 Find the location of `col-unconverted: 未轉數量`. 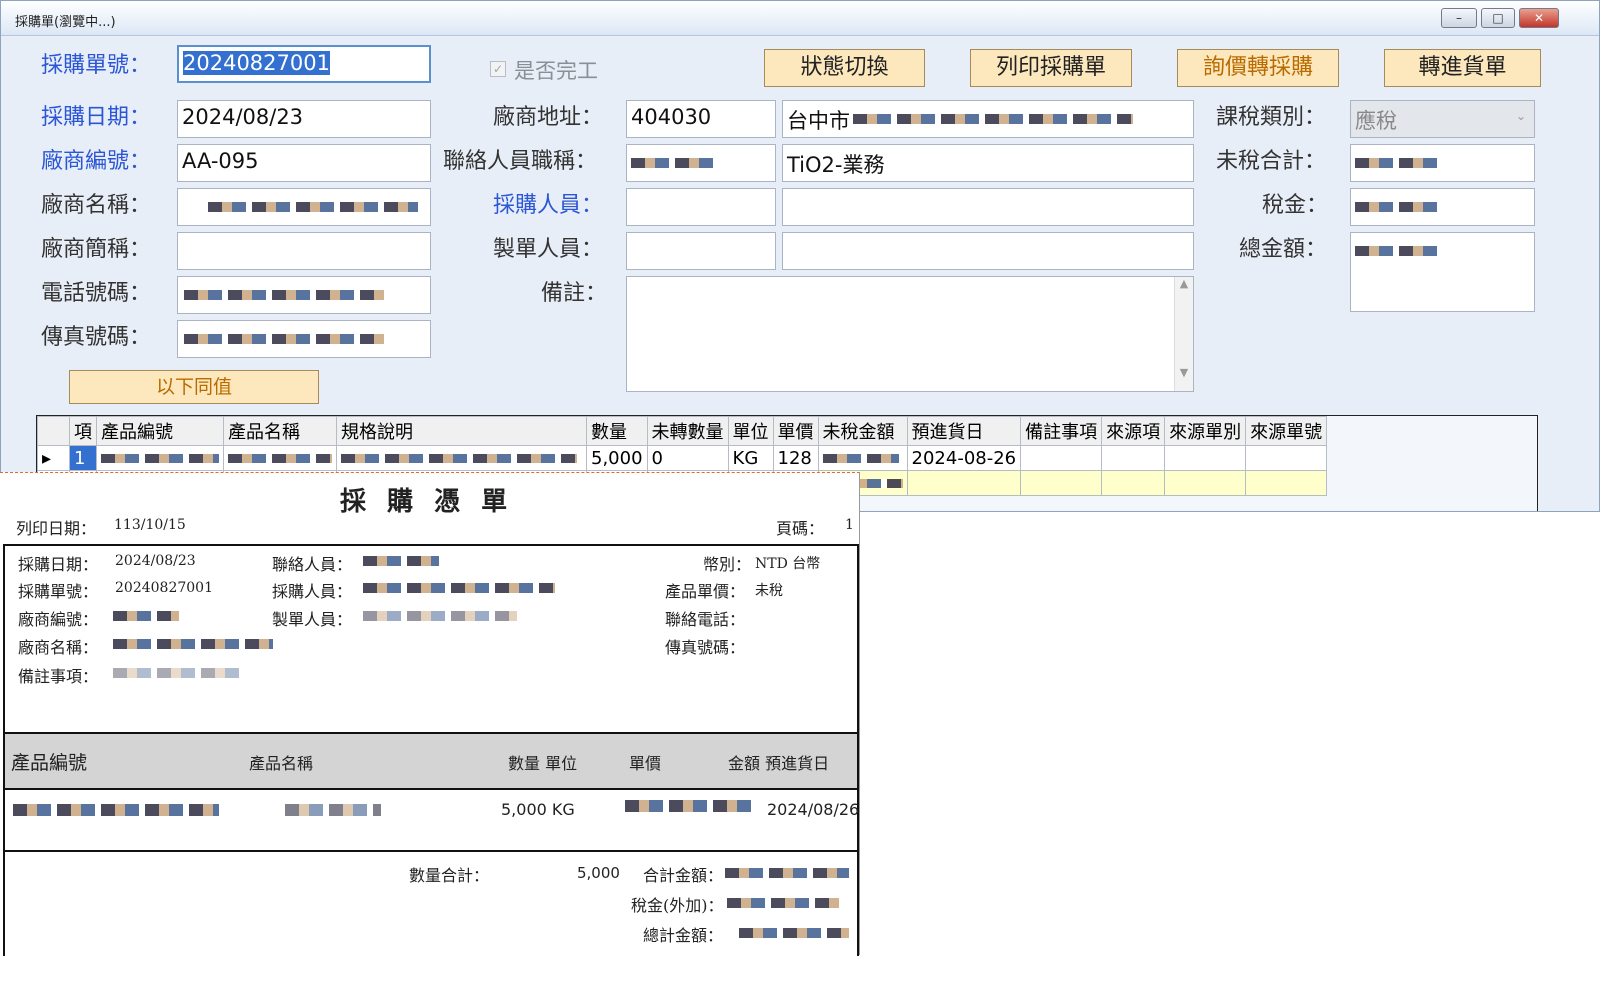

col-unconverted: 未轉數量 is located at coordinates (687, 431).